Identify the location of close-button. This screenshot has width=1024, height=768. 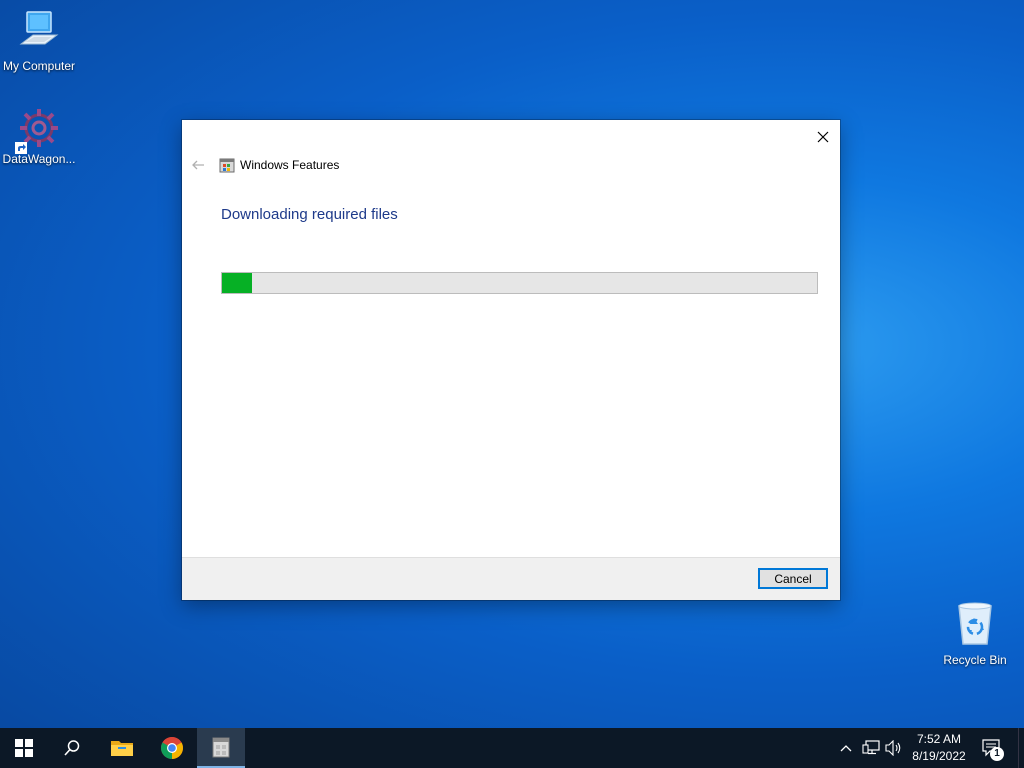
(823, 137).